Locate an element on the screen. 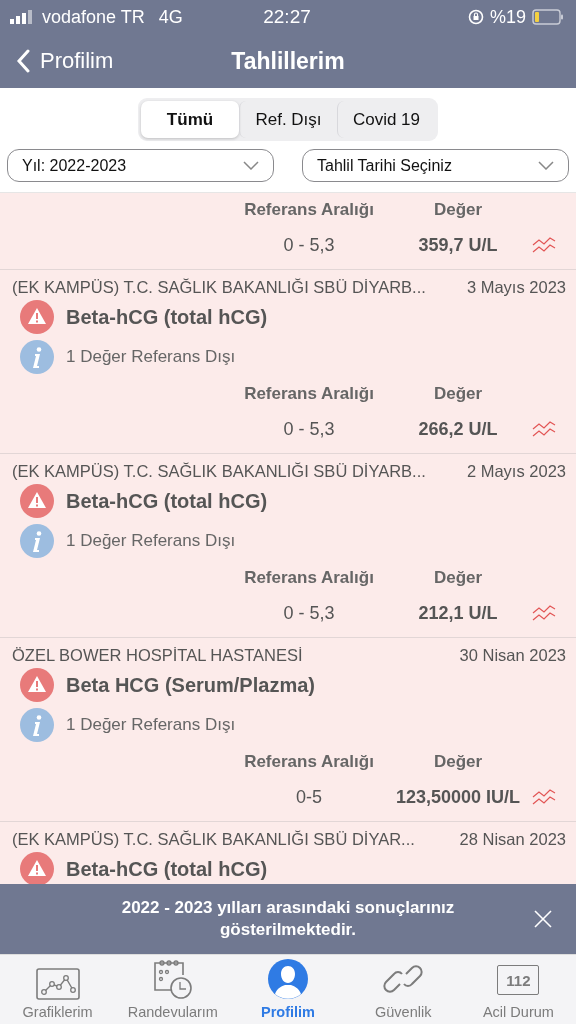  tab-bar-item: Randevularım is located at coordinates (173, 989).